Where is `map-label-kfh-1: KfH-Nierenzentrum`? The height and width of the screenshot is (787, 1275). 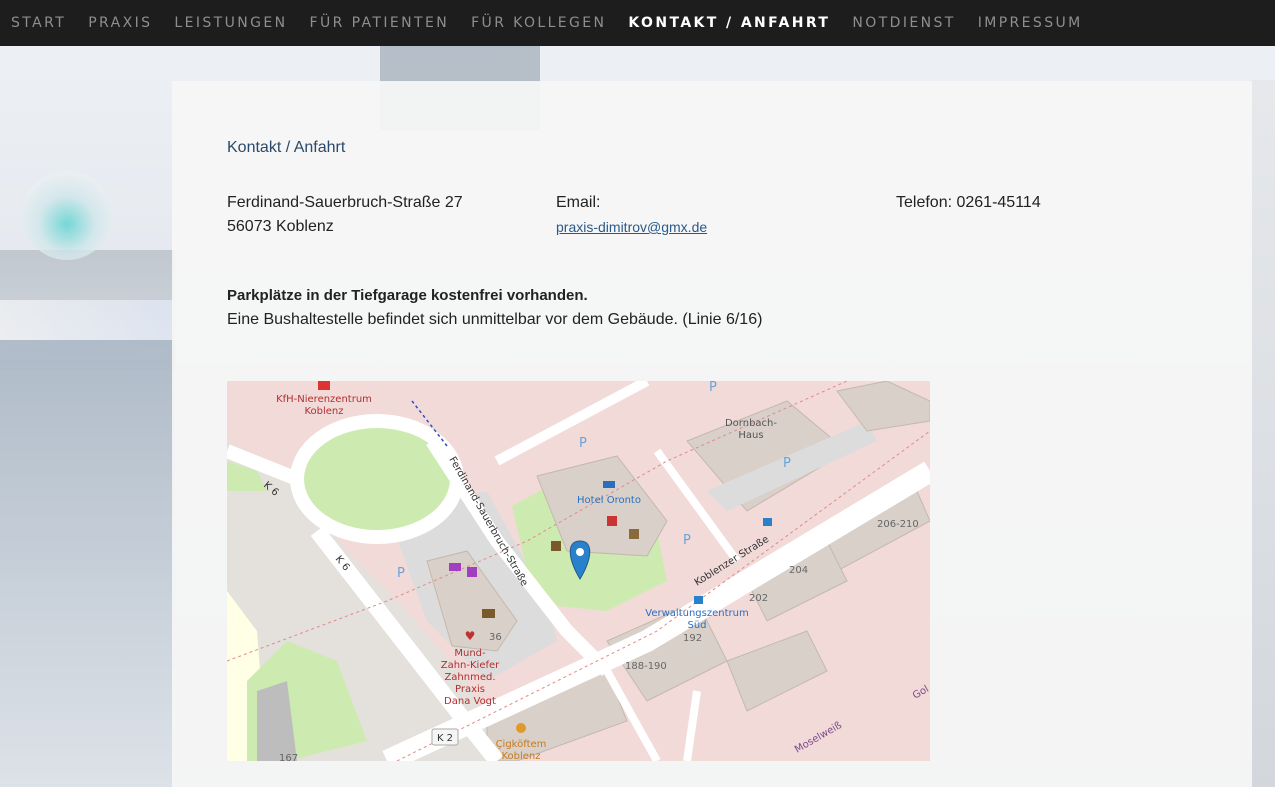 map-label-kfh-1: KfH-Nierenzentrum is located at coordinates (324, 399).